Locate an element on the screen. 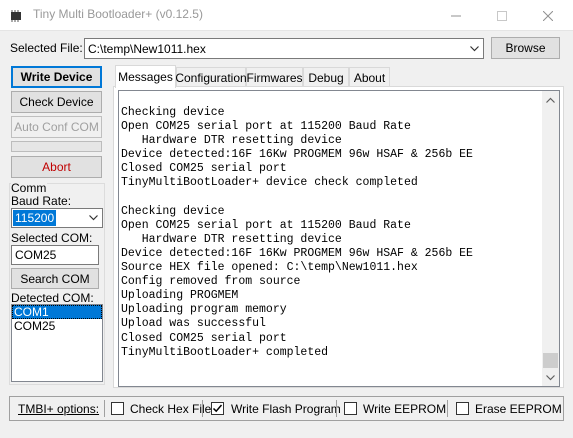 Image resolution: width=573 pixels, height=438 pixels. tab-about: About is located at coordinates (369, 77).